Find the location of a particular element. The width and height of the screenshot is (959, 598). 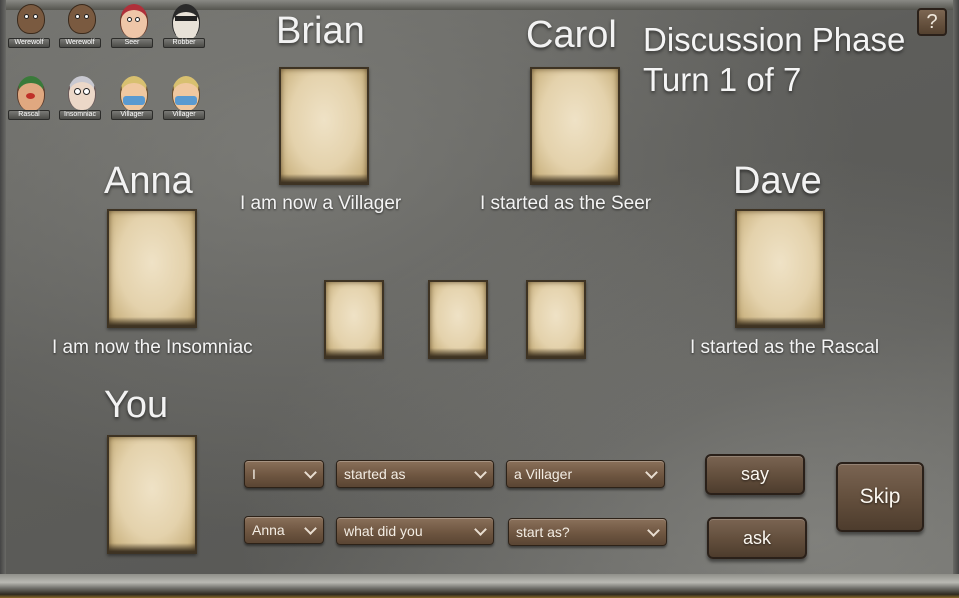

player-claim-brian: I am now a Villager is located at coordinates (321, 203).